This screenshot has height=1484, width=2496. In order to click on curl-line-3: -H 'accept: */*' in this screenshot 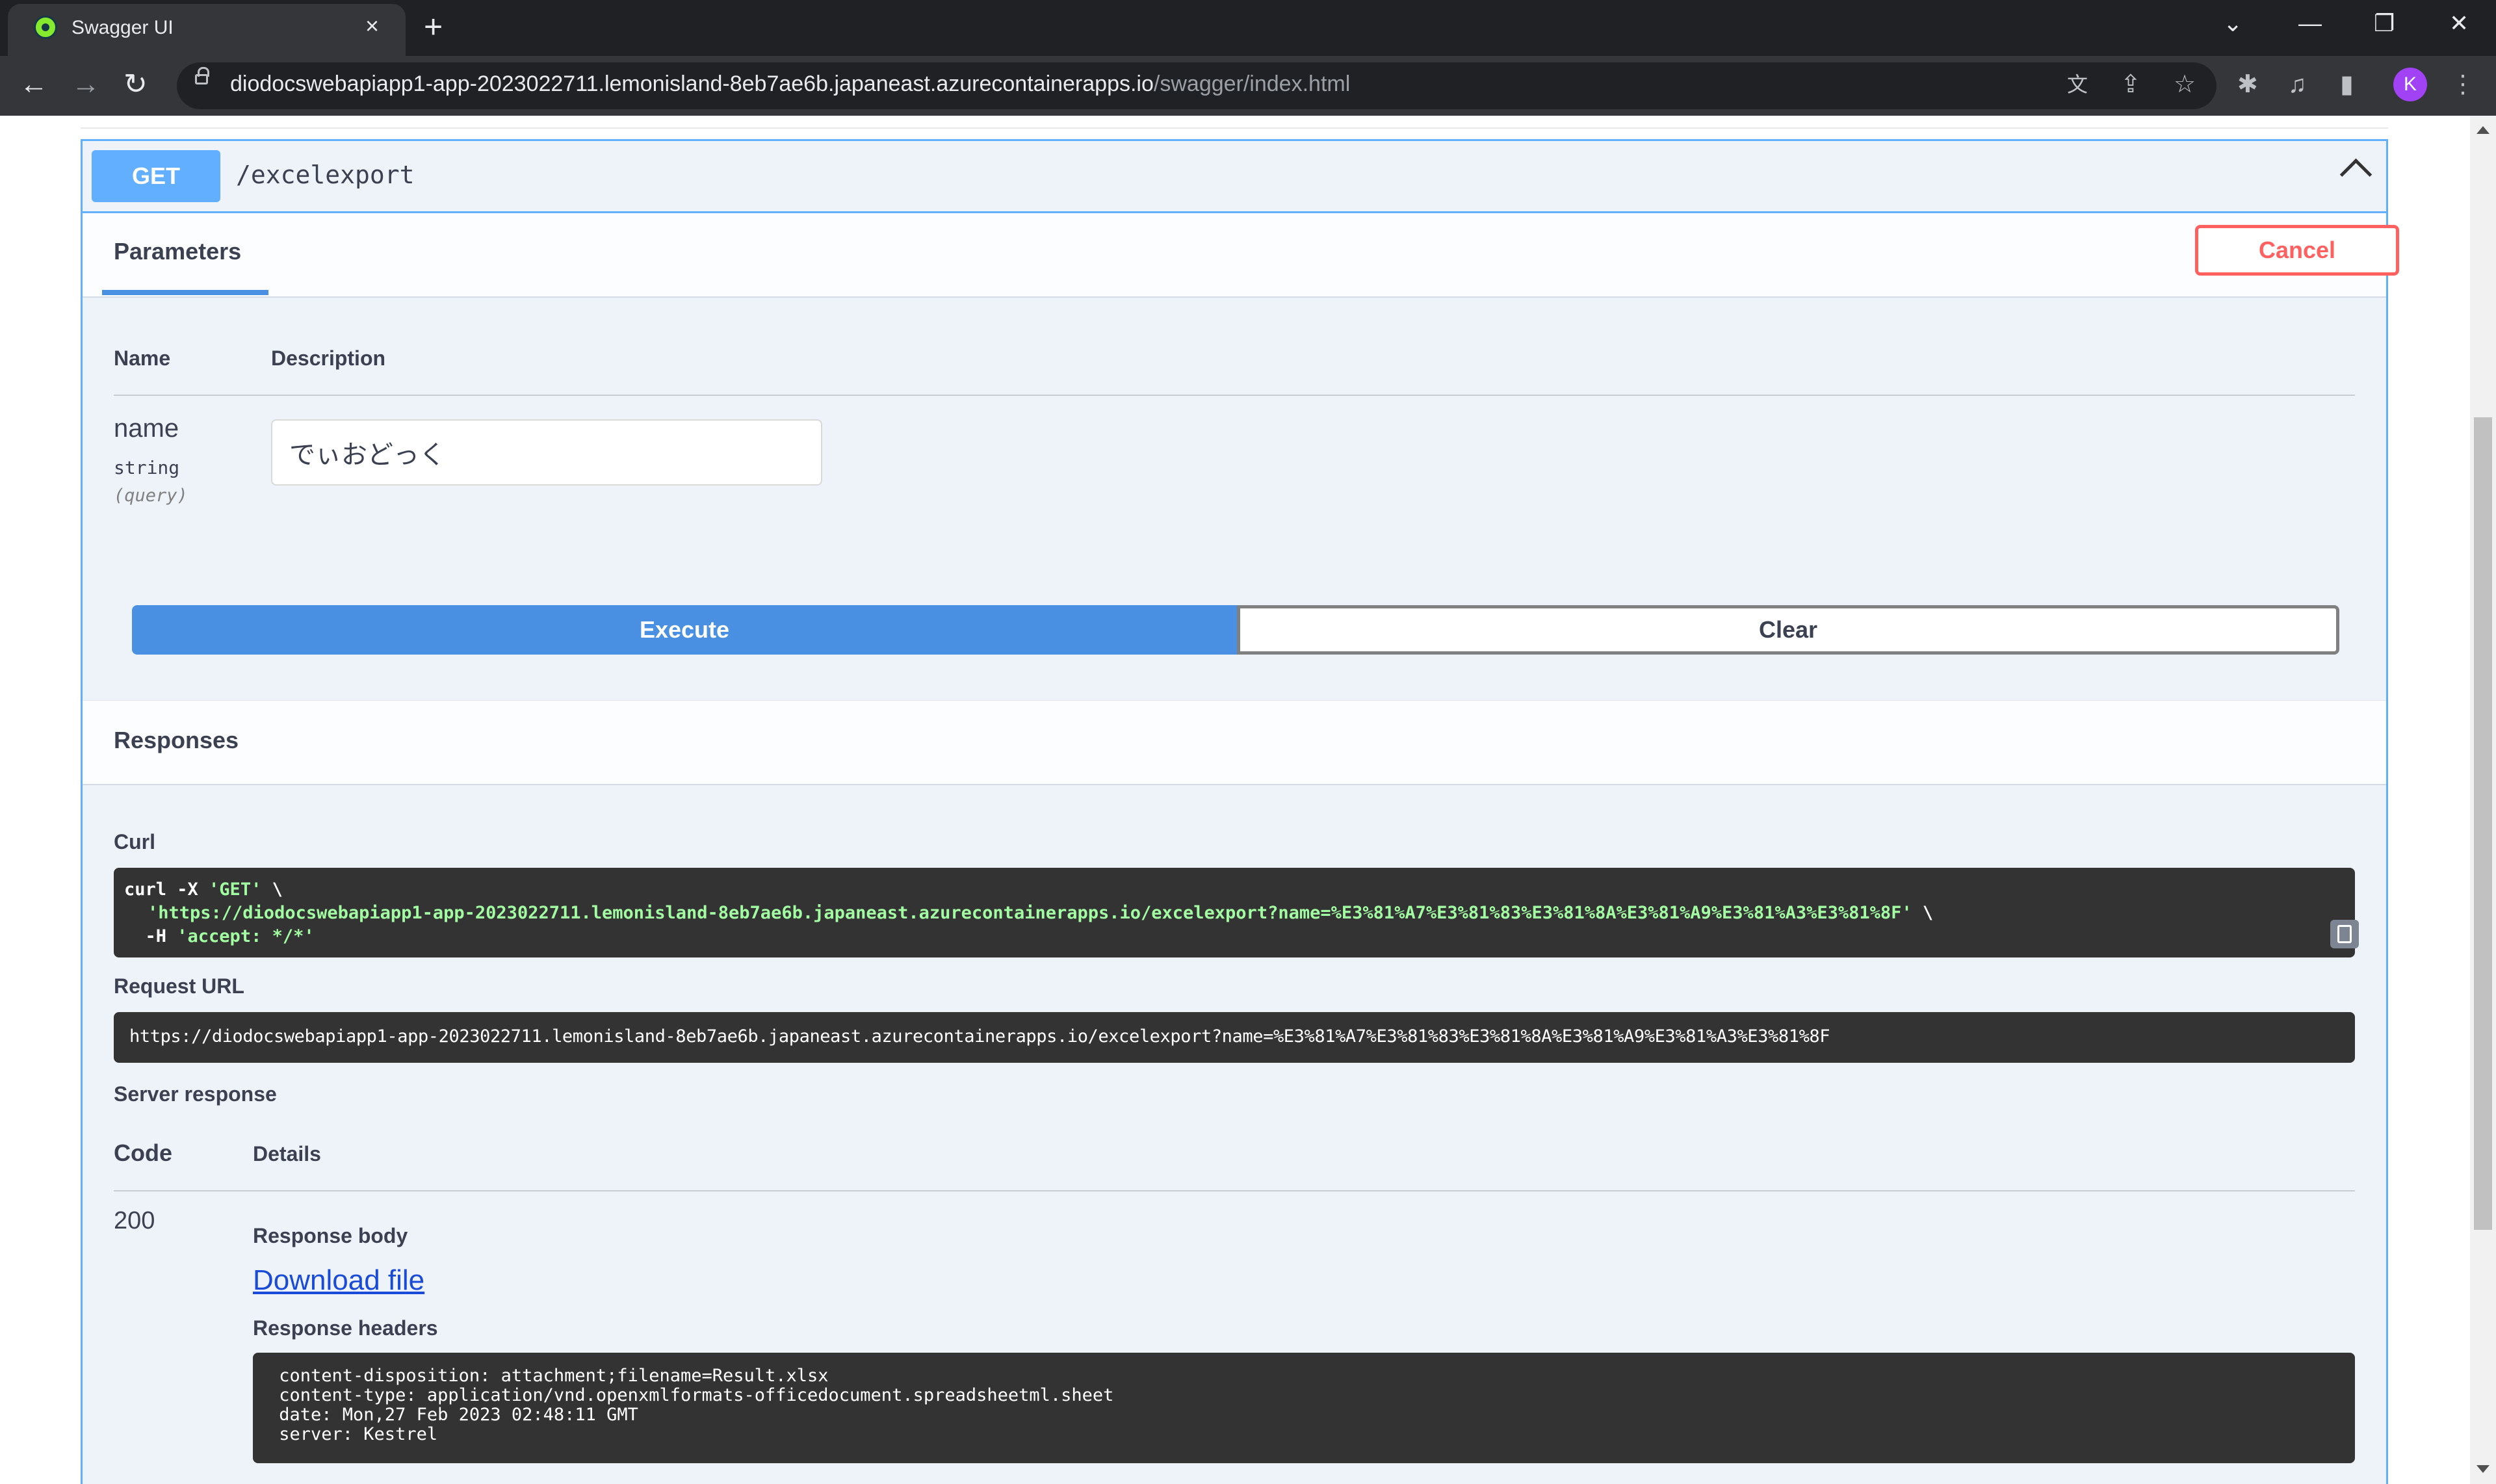, I will do `click(220, 936)`.